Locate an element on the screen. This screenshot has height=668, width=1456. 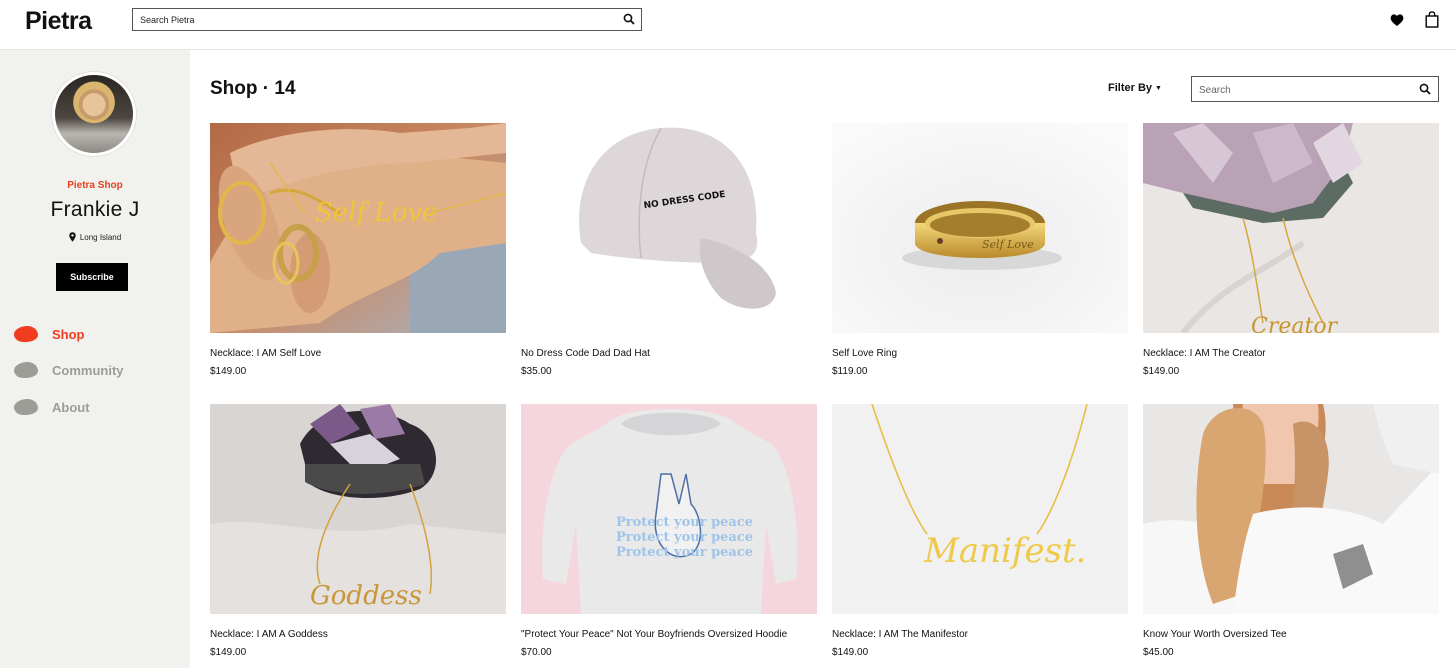
subscribe-button: Subscribe is located at coordinates (92, 277).